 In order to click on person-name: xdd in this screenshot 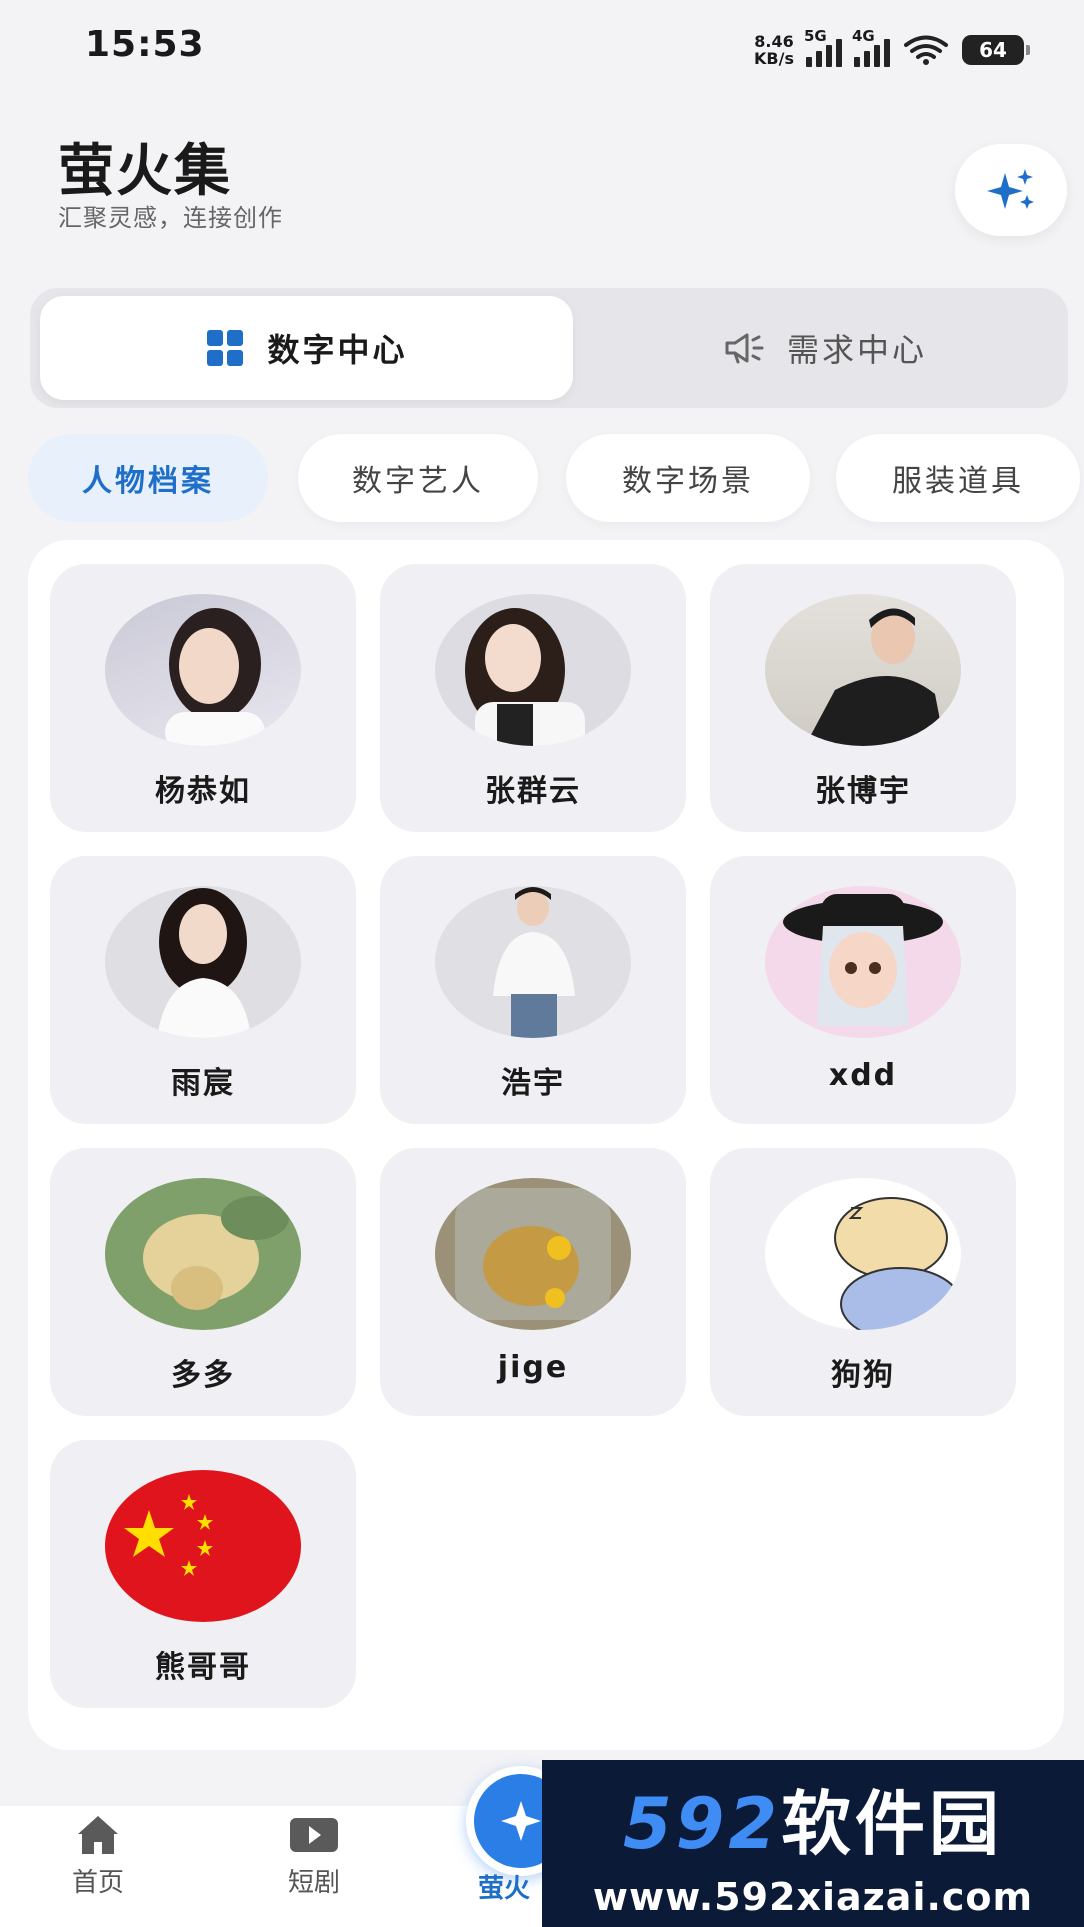, I will do `click(863, 1075)`.